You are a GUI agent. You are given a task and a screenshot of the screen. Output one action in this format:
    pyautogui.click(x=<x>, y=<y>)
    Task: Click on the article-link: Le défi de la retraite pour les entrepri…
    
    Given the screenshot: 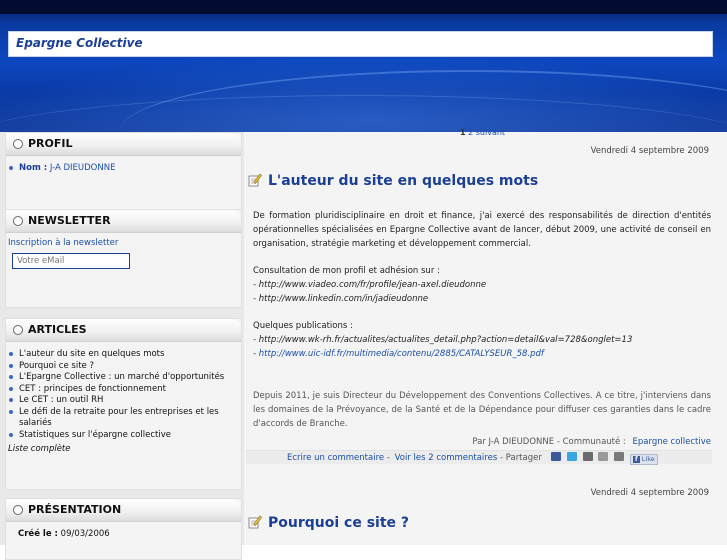 What is the action you would take?
    pyautogui.click(x=119, y=418)
    